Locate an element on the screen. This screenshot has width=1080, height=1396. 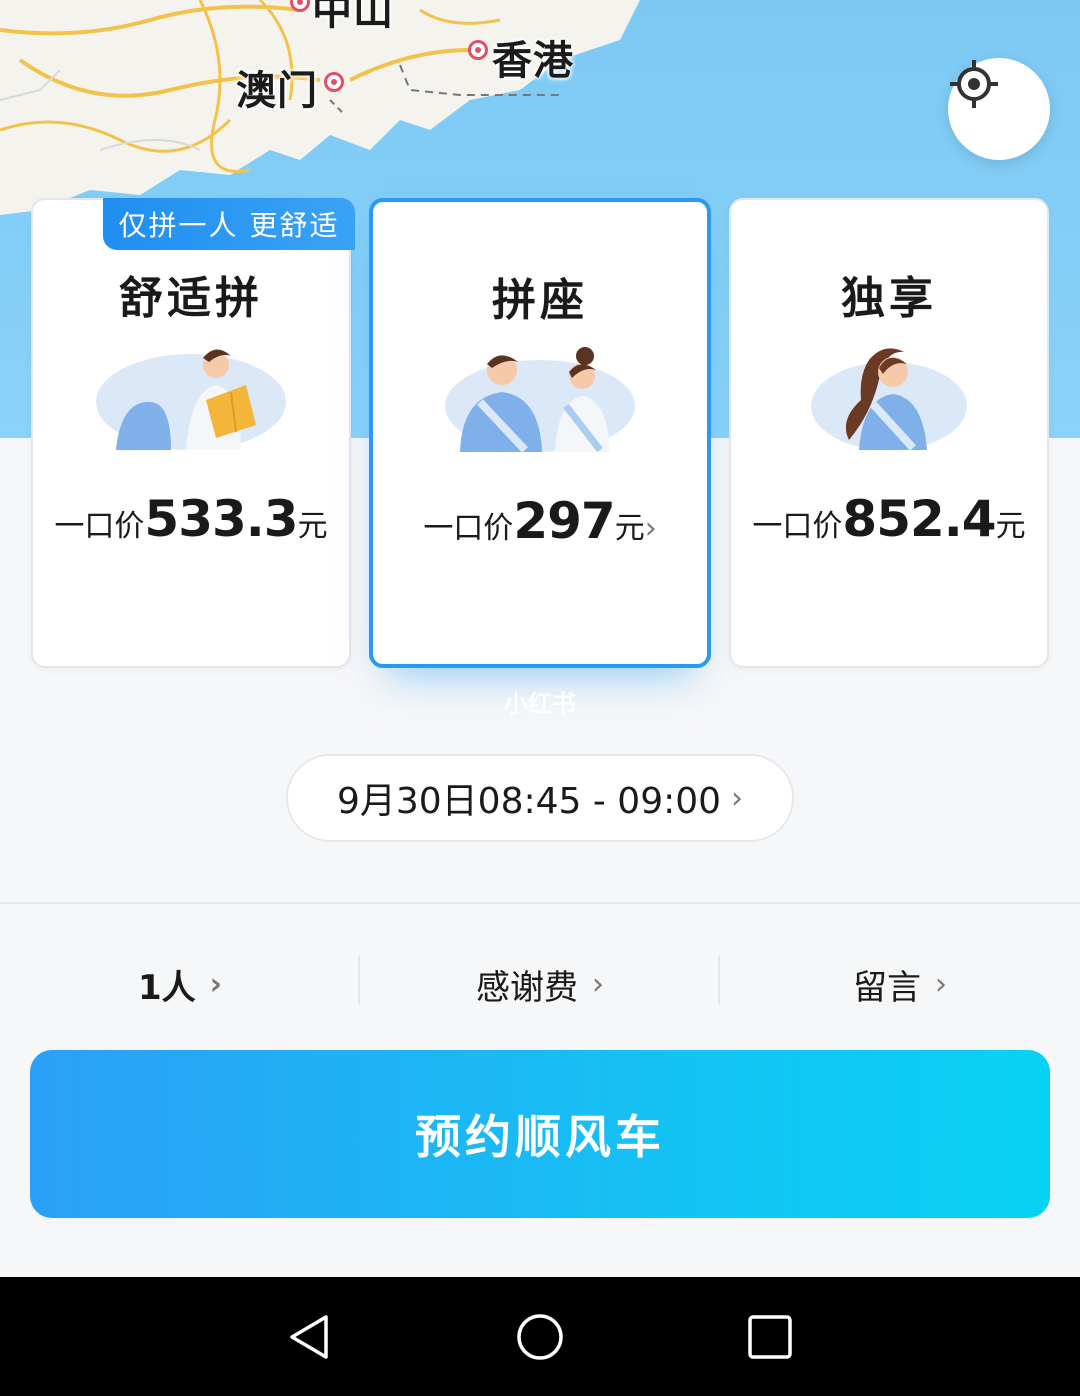
thanks-fee-selector: 感谢费 › is located at coordinates (540, 984).